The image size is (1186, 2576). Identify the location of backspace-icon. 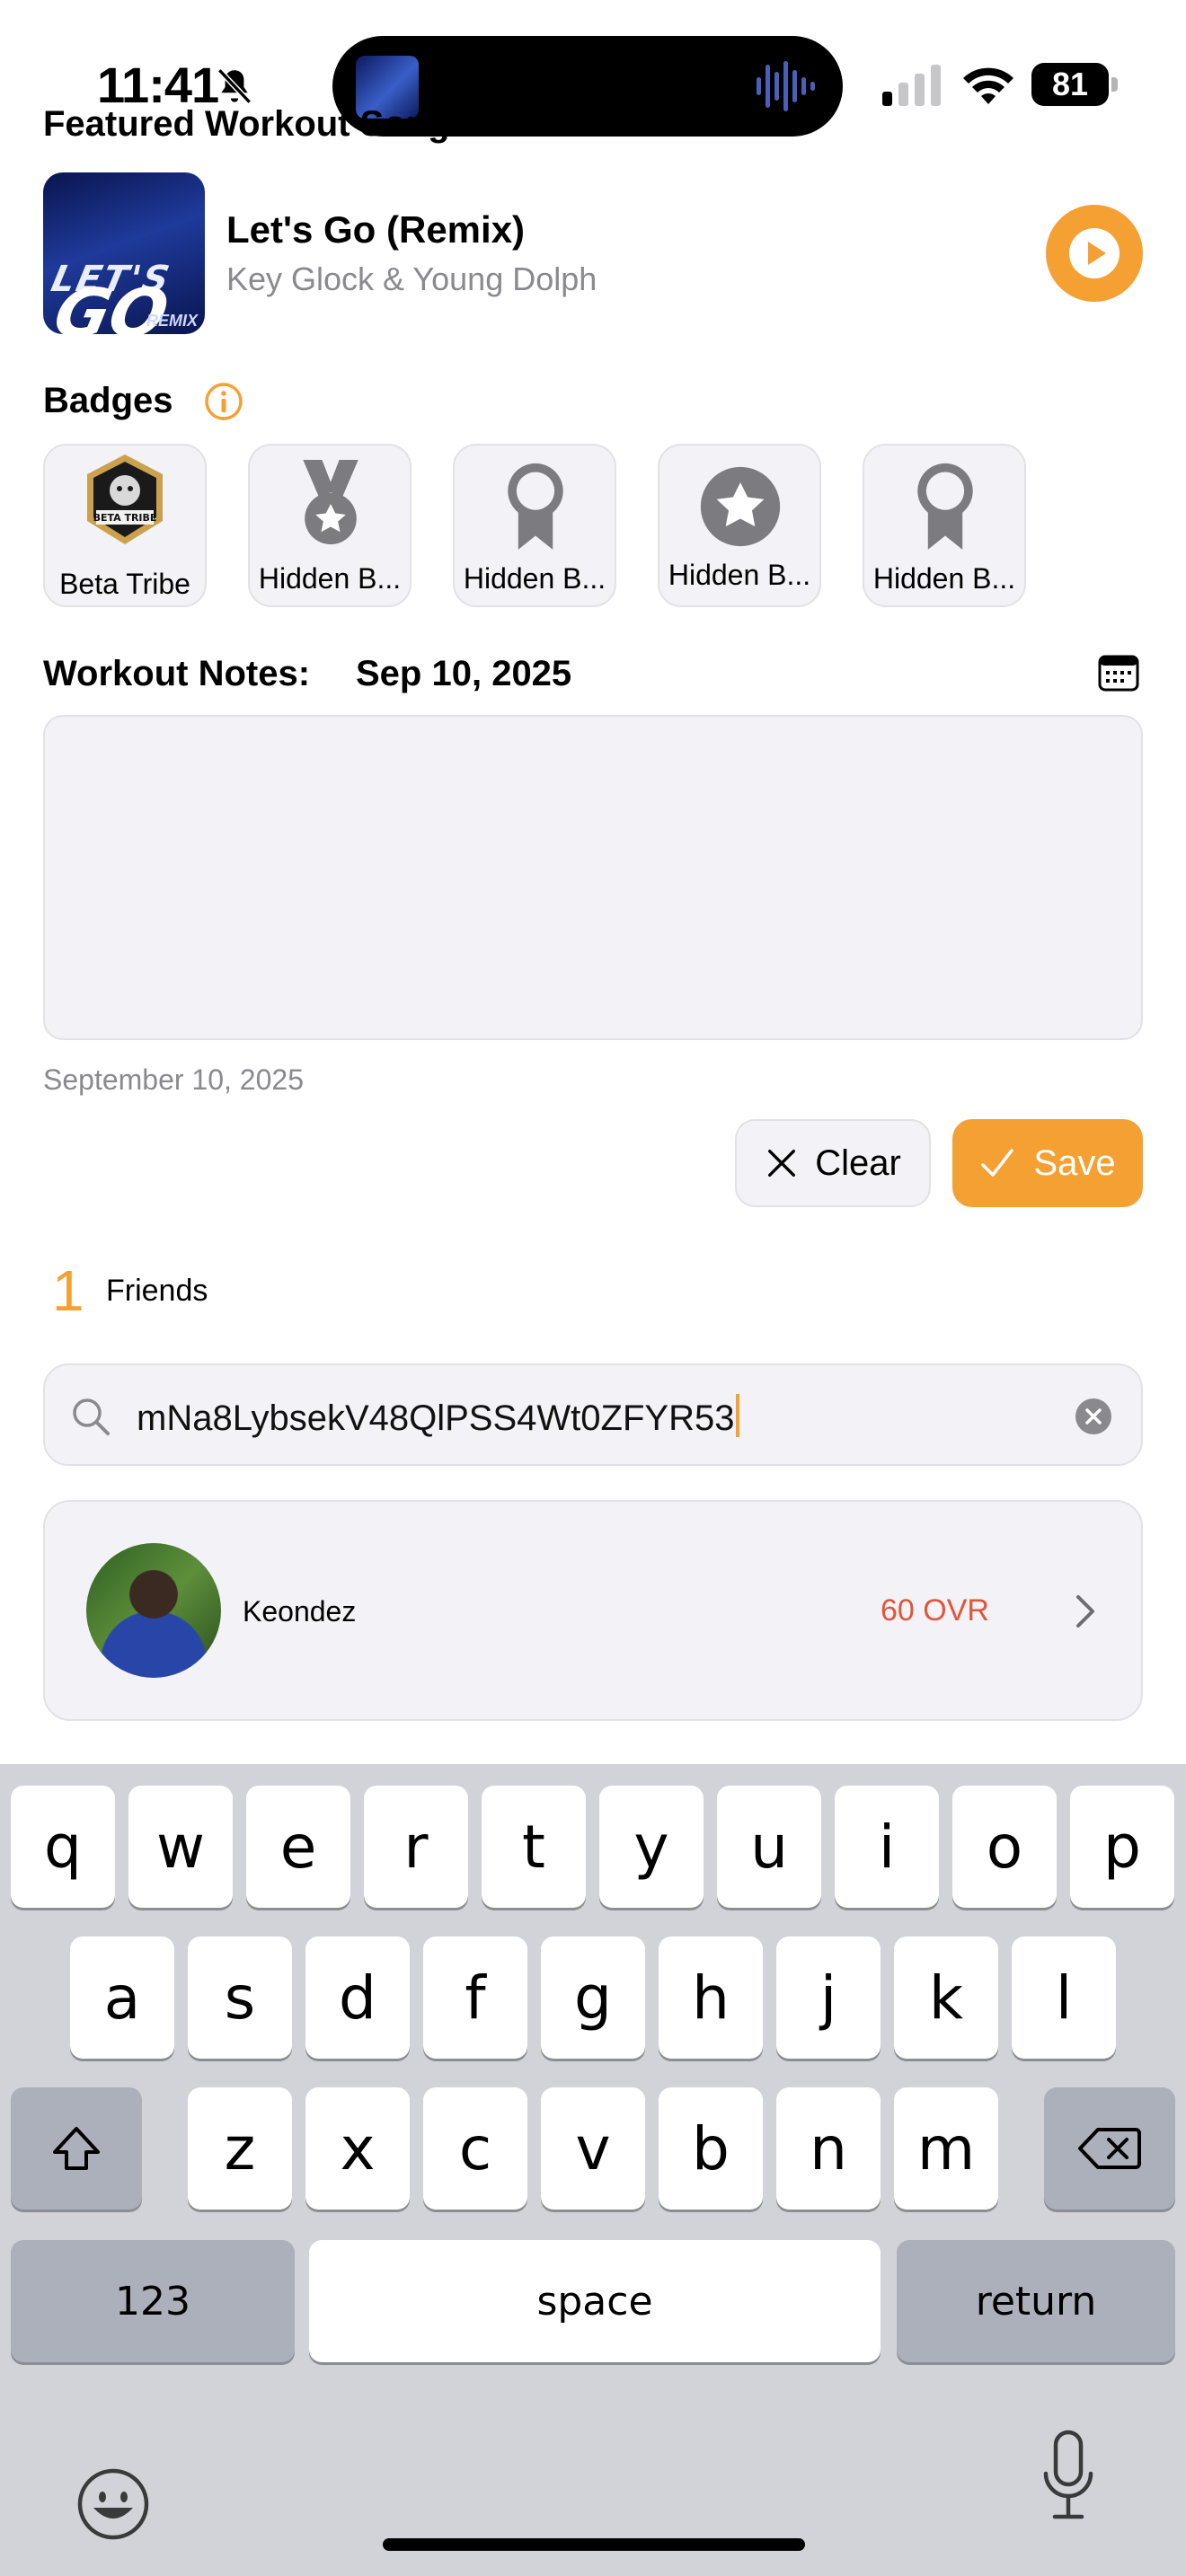
(1109, 2148).